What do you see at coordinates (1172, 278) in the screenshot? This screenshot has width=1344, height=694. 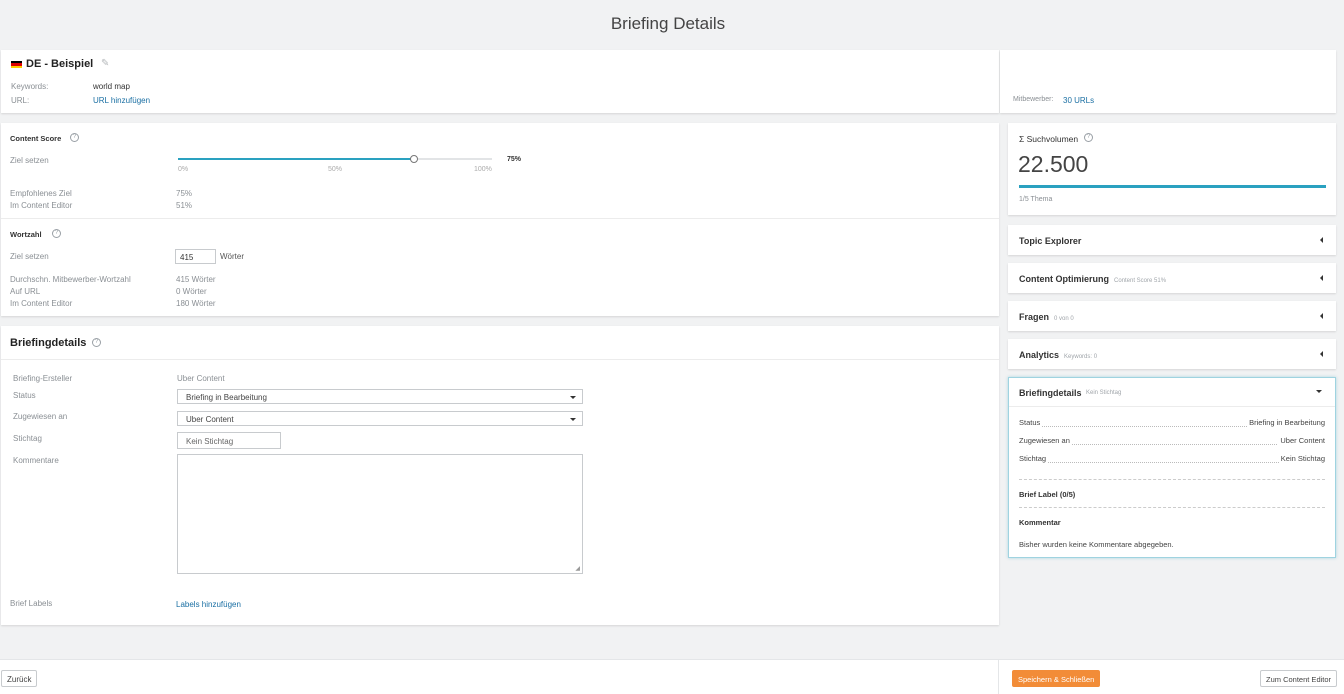 I see `content-optimization-panel: Content Optimierung Content Score 51%` at bounding box center [1172, 278].